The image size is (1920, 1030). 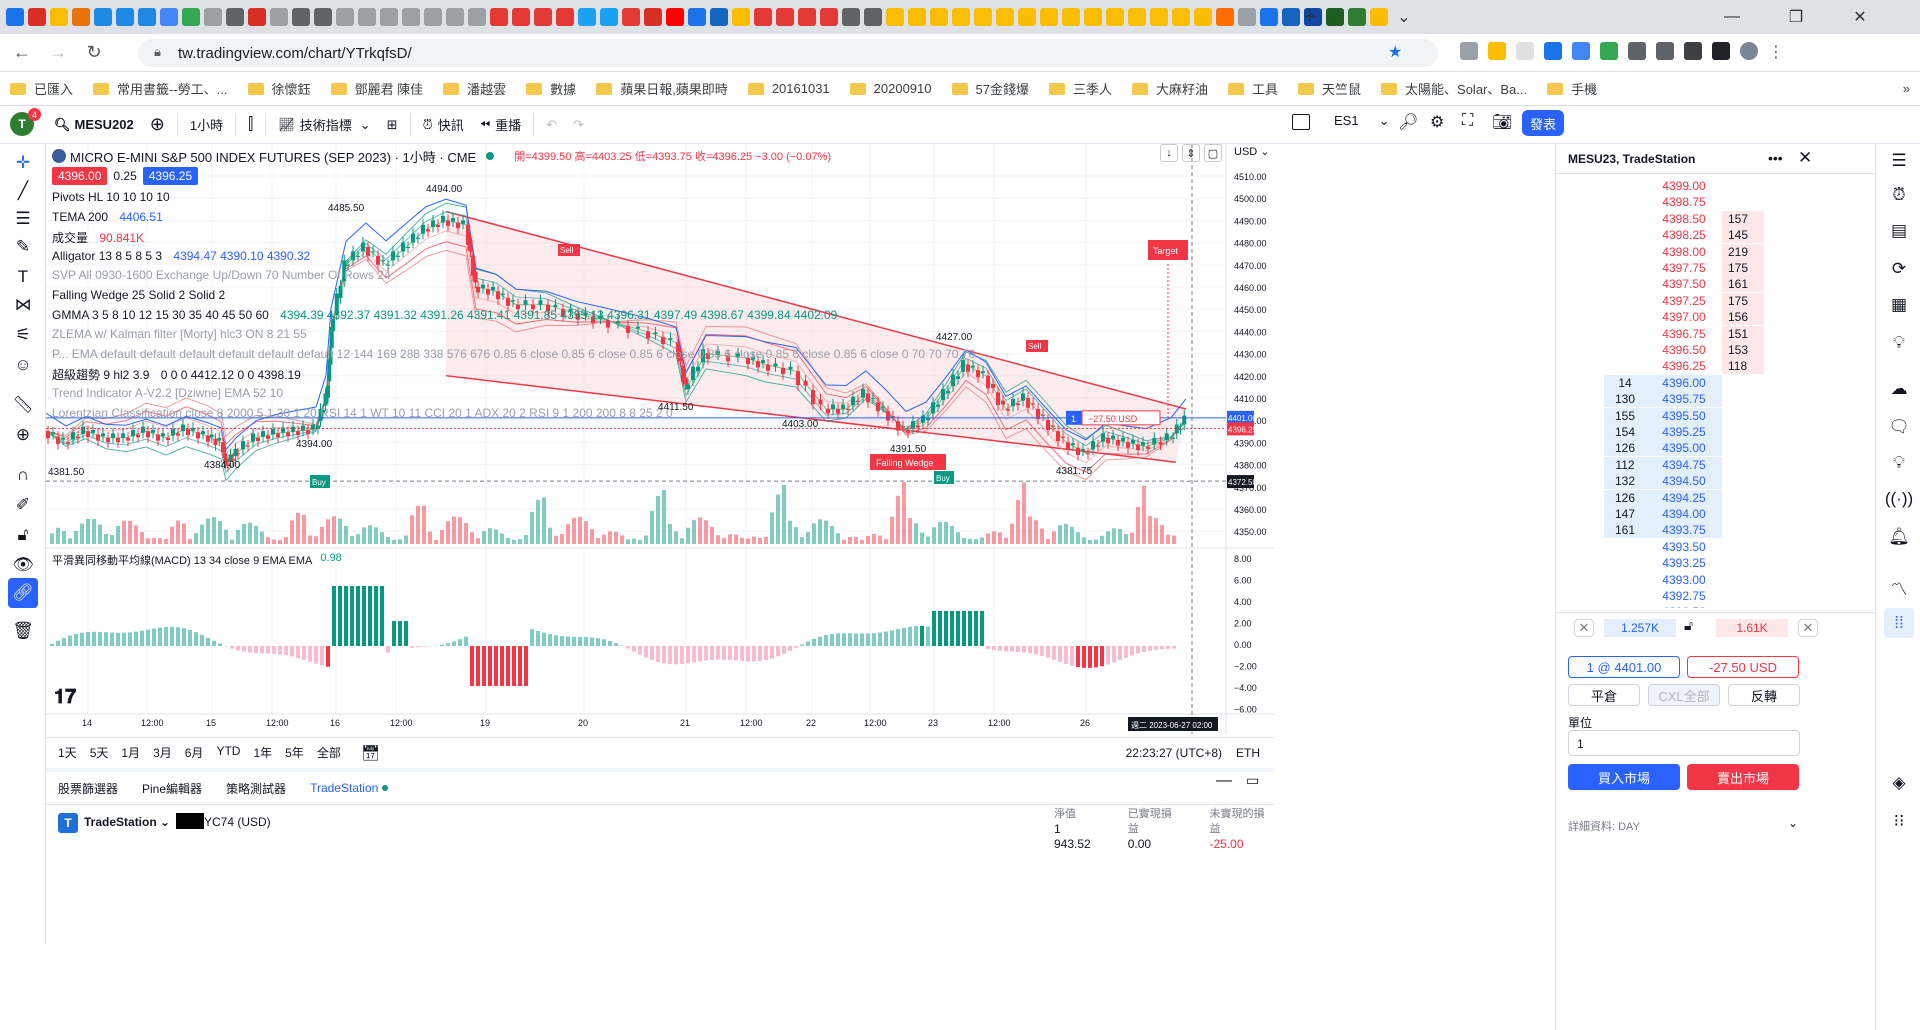 I want to click on dom-row: 112 4394.75, so click(x=1716, y=464).